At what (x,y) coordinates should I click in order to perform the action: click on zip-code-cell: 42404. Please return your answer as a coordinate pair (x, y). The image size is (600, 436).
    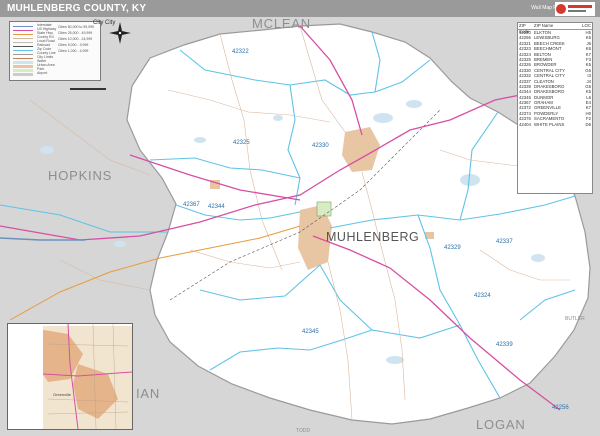
    Looking at the image, I should click on (525, 124).